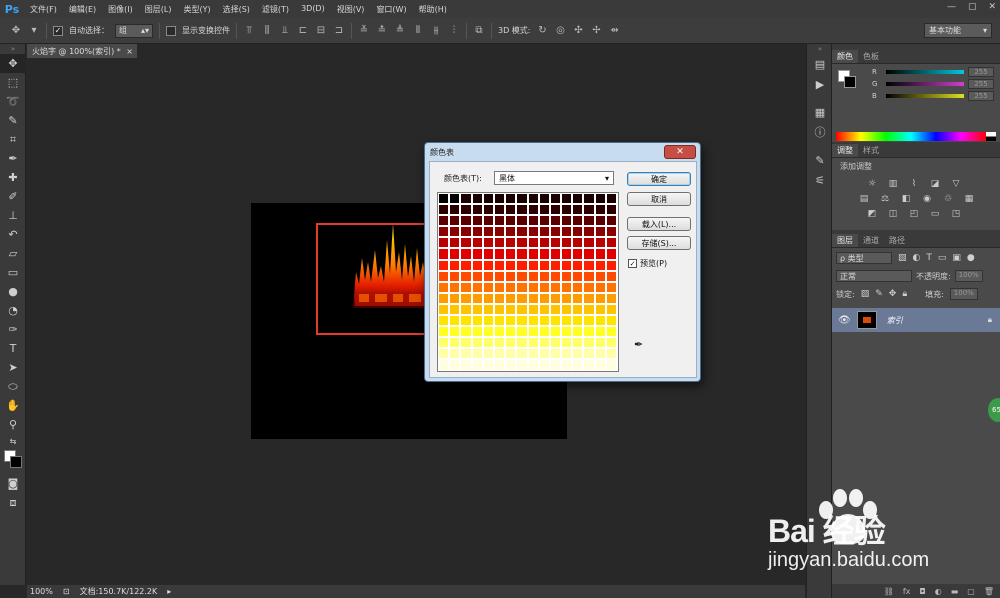  What do you see at coordinates (13, 196) in the screenshot?
I see `brush-tool-icon: ✐` at bounding box center [13, 196].